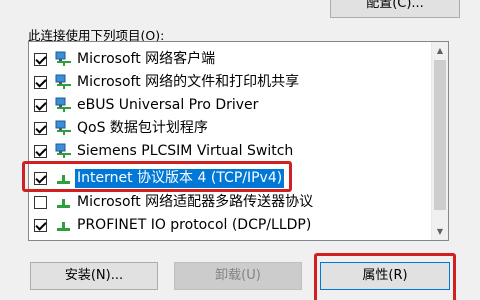 The image size is (480, 300). I want to click on selection-highlight-annotation, so click(157, 176).